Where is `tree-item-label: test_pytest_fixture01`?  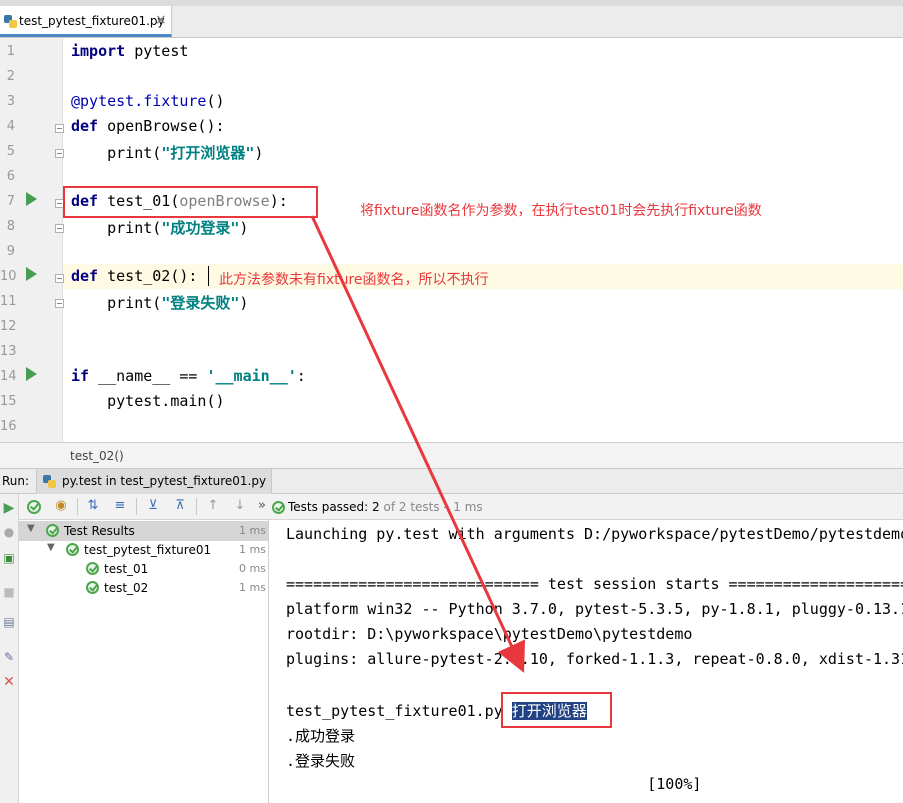 tree-item-label: test_pytest_fixture01 is located at coordinates (148, 550).